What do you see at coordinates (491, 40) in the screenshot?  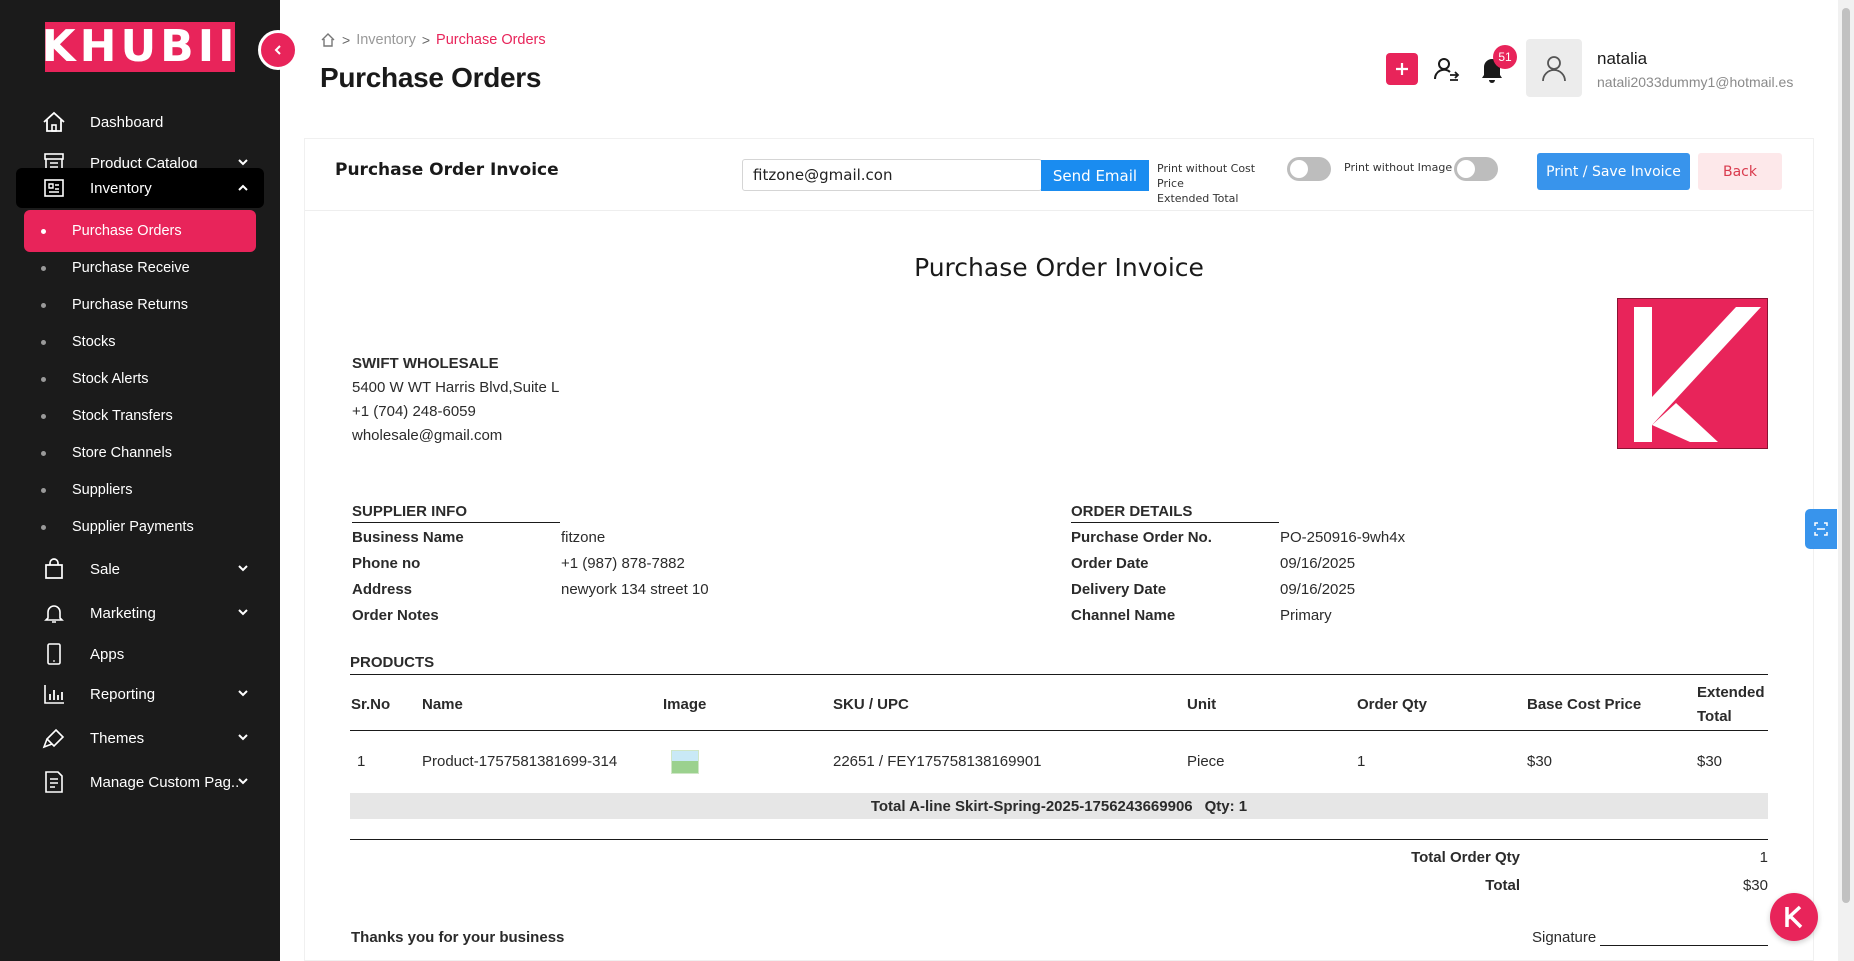 I see `breadcrumb-current: Purchase Orders` at bounding box center [491, 40].